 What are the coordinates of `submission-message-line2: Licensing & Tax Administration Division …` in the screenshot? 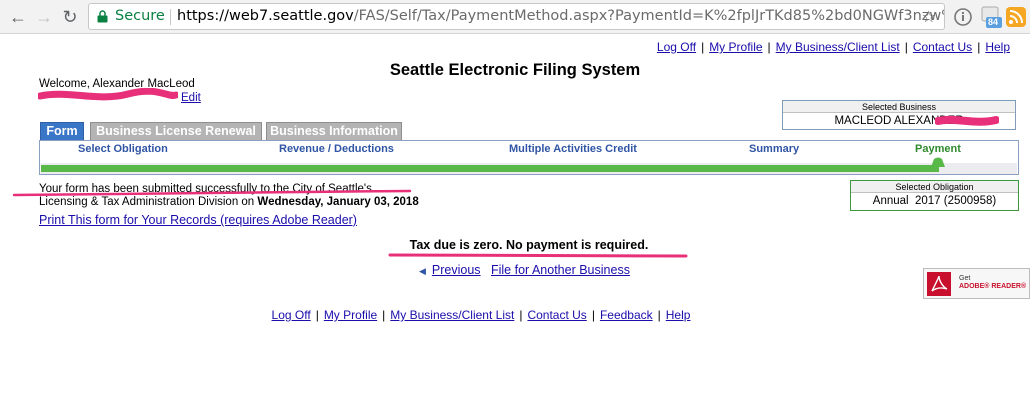 It's located at (229, 202).